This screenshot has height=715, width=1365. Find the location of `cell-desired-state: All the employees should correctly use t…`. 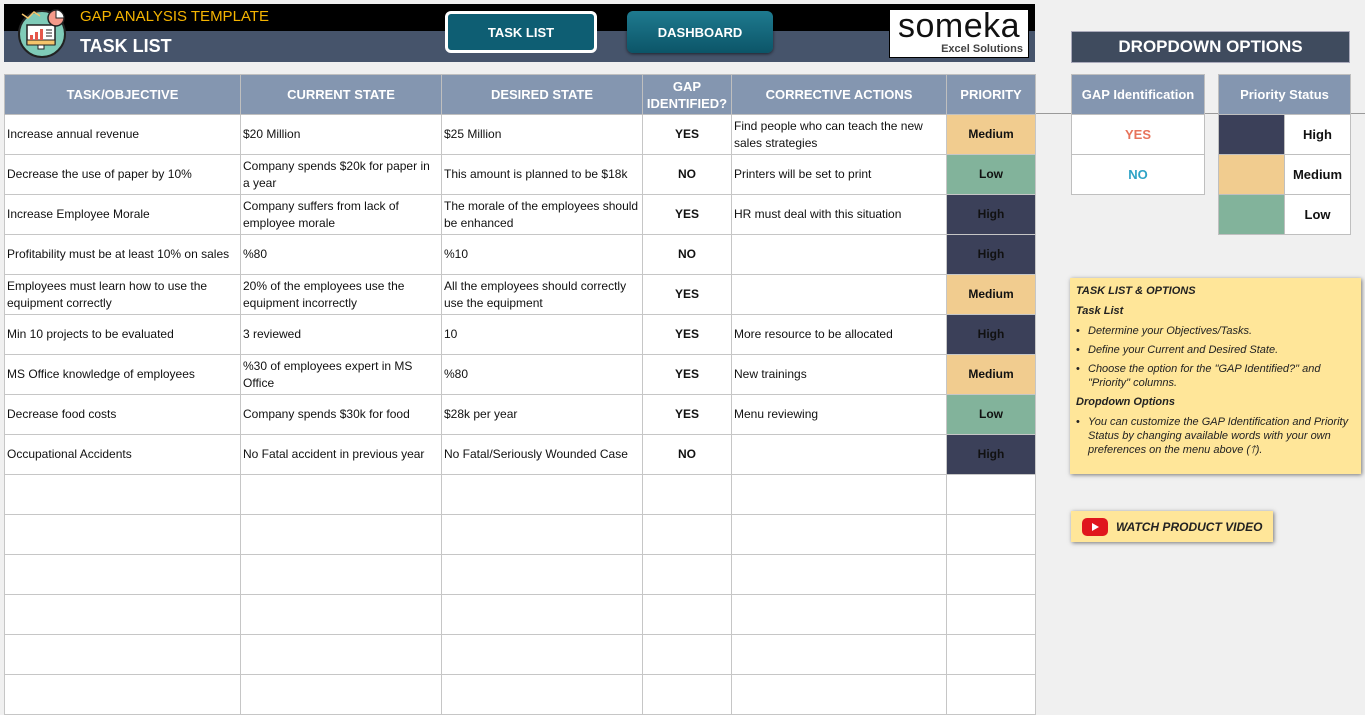

cell-desired-state: All the employees should correctly use t… is located at coordinates (542, 294).